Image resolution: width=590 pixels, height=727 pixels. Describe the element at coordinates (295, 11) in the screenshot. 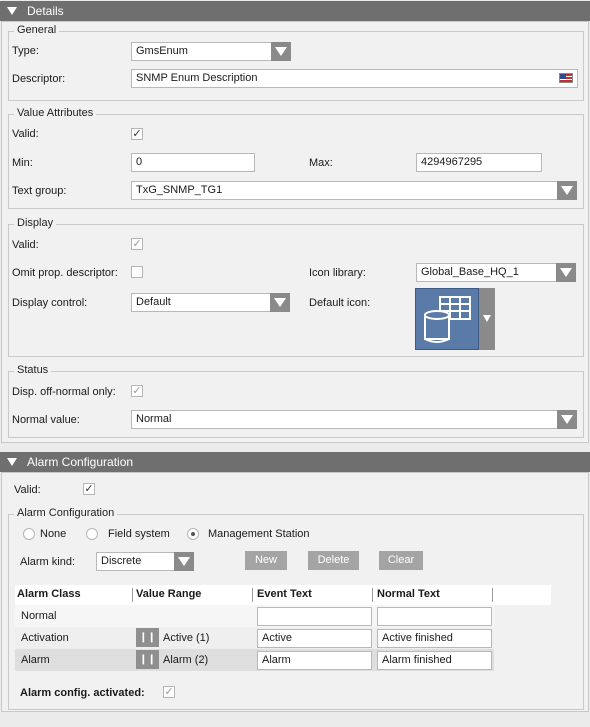

I see `details-header: Details` at that location.